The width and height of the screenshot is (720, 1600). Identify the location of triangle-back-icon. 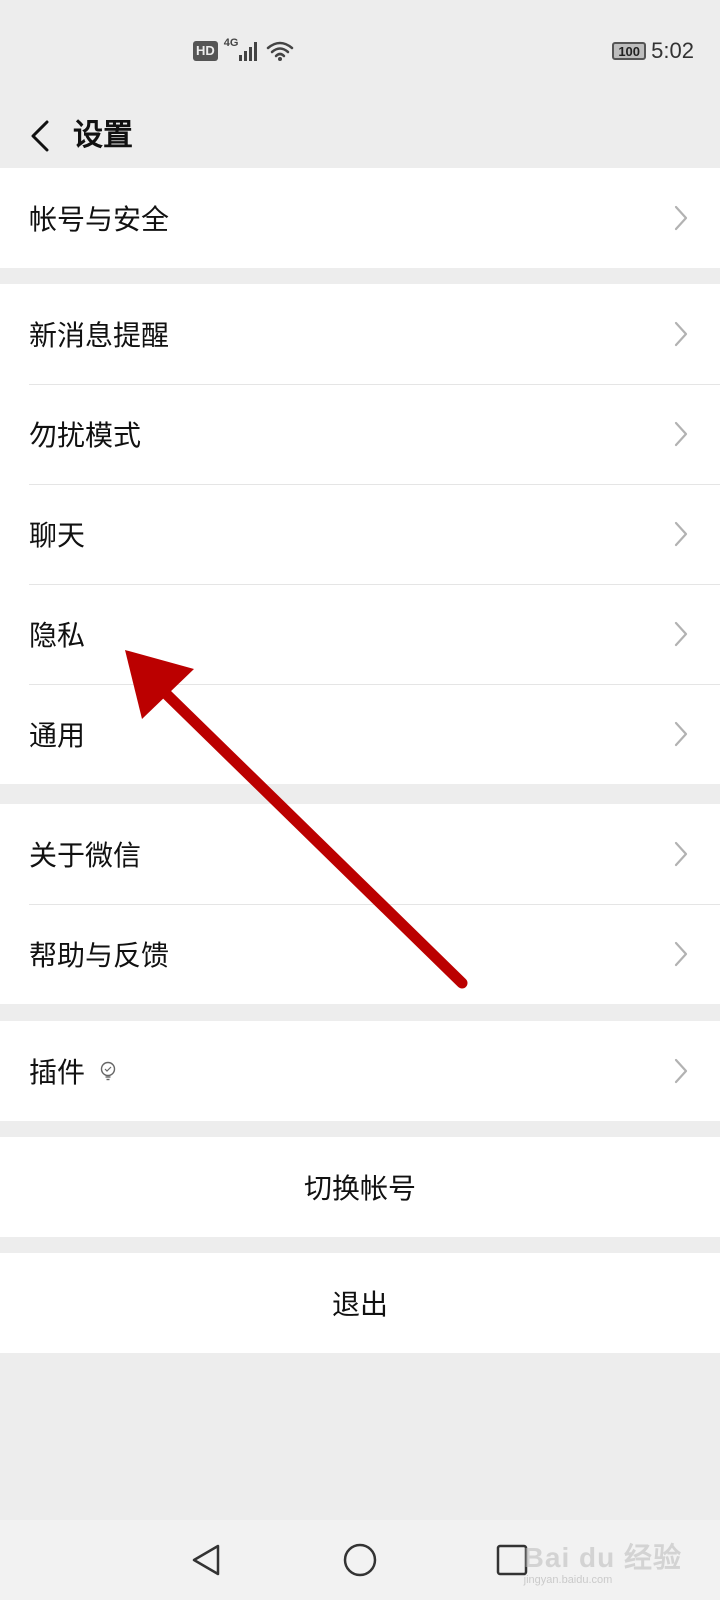
(206, 1560).